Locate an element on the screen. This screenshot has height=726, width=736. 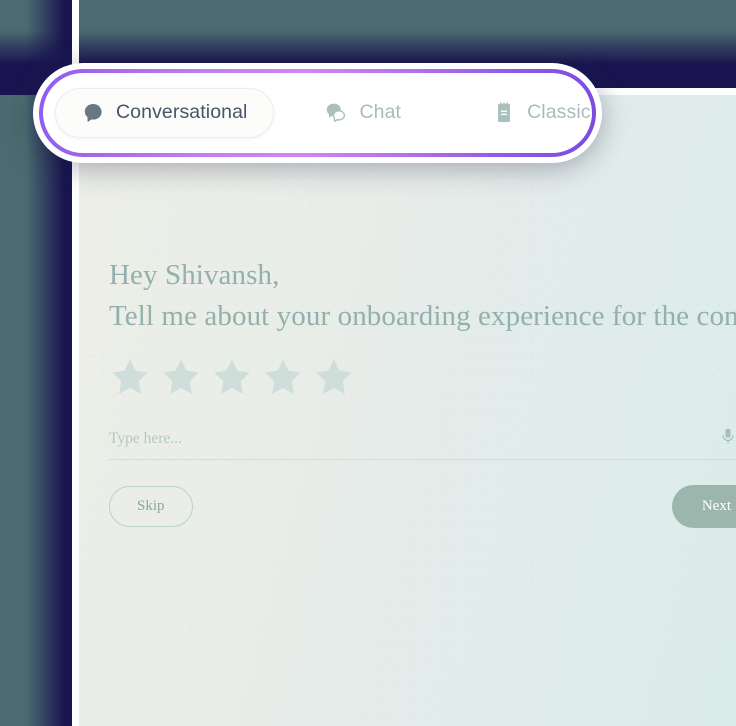
mode-switcher-inner: Conversational Chat Classic is located at coordinates (317, 113).